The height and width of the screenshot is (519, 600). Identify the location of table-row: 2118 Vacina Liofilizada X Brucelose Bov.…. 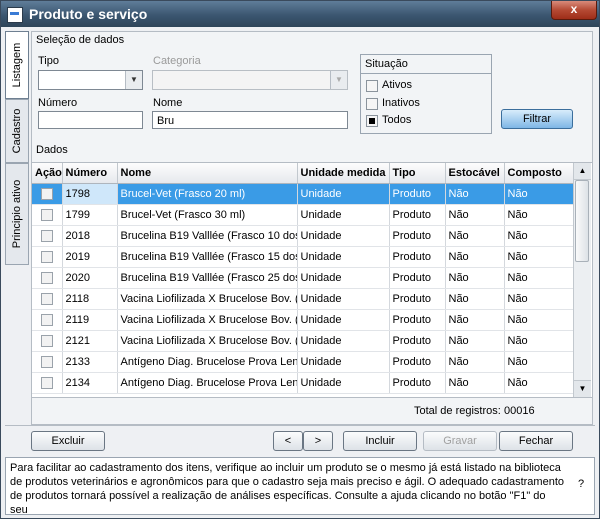
(303, 299).